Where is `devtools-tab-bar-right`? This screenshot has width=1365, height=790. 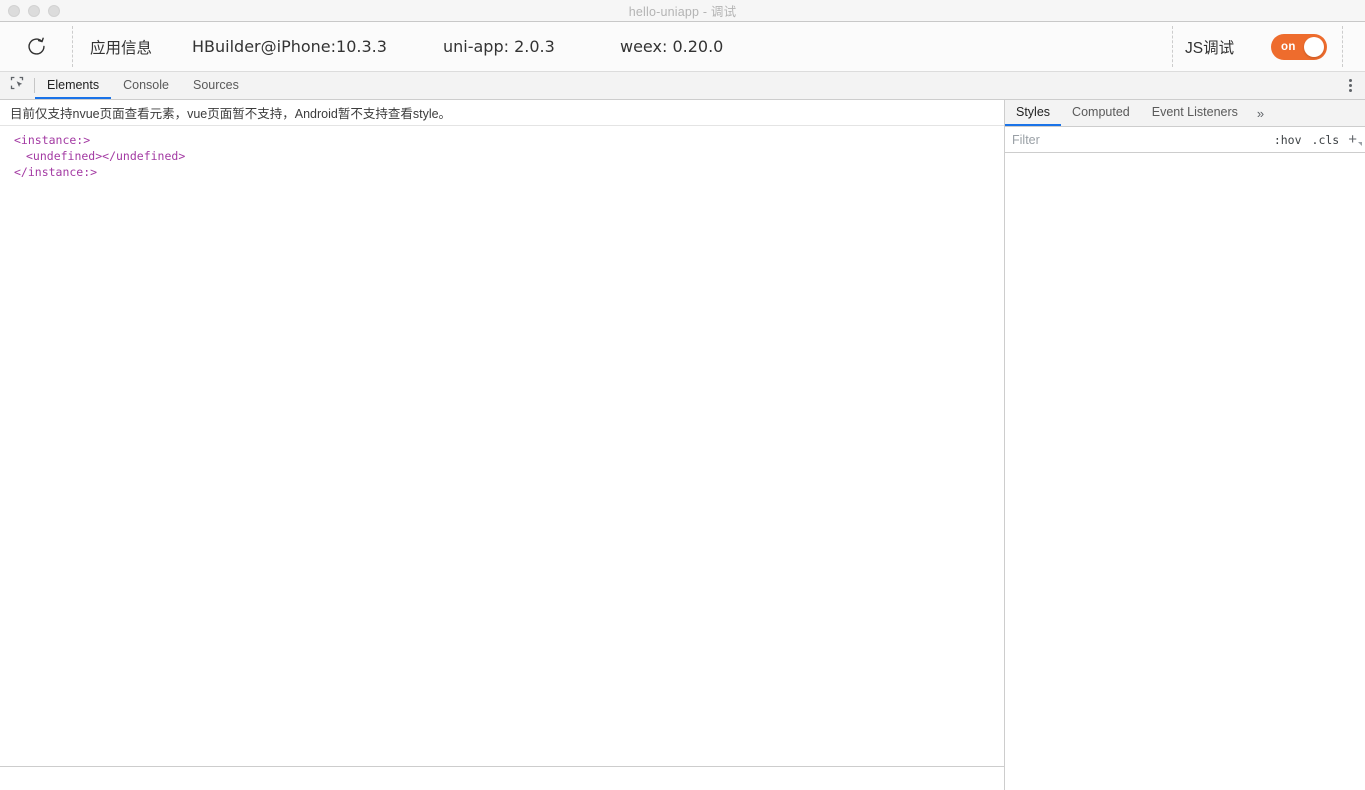
devtools-tab-bar-right is located at coordinates (1349, 85).